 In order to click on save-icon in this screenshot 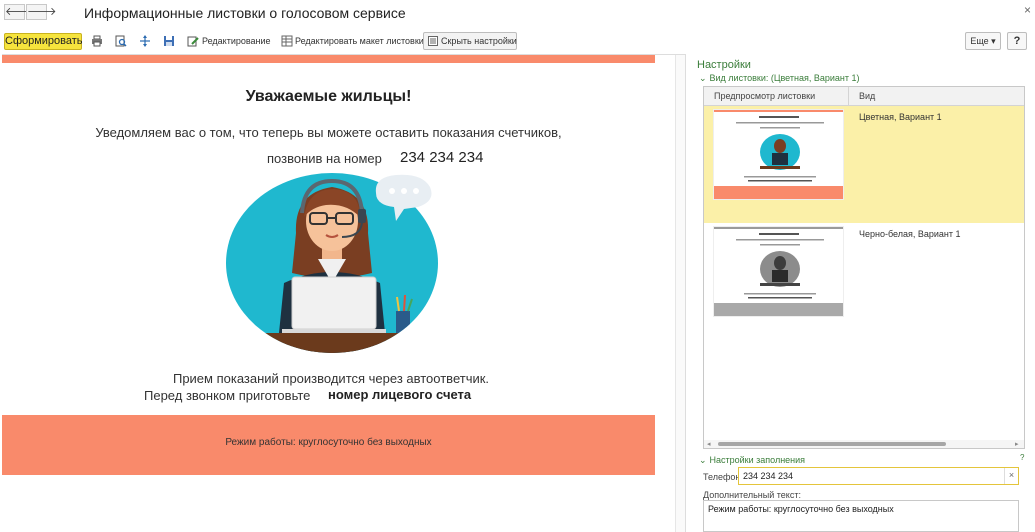, I will do `click(169, 41)`.